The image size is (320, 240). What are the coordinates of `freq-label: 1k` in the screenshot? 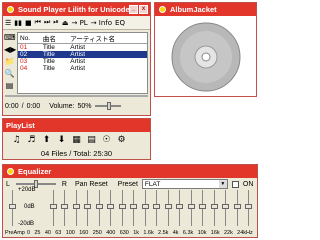 It's located at (136, 233).